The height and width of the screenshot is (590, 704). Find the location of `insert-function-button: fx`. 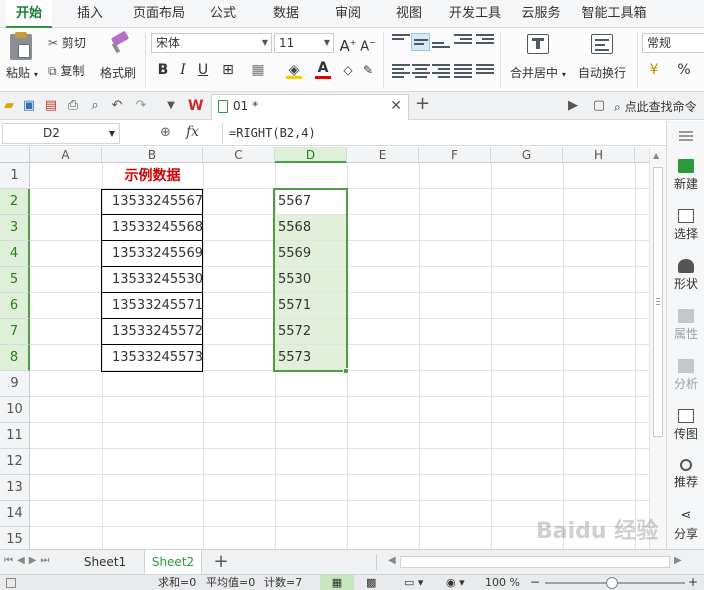

insert-function-button: fx is located at coordinates (192, 132).